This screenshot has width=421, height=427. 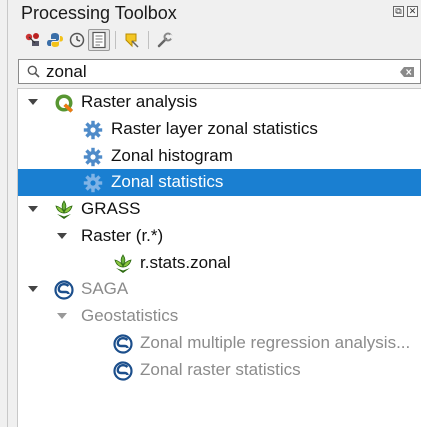 I want to click on search-icon, so click(x=33, y=71).